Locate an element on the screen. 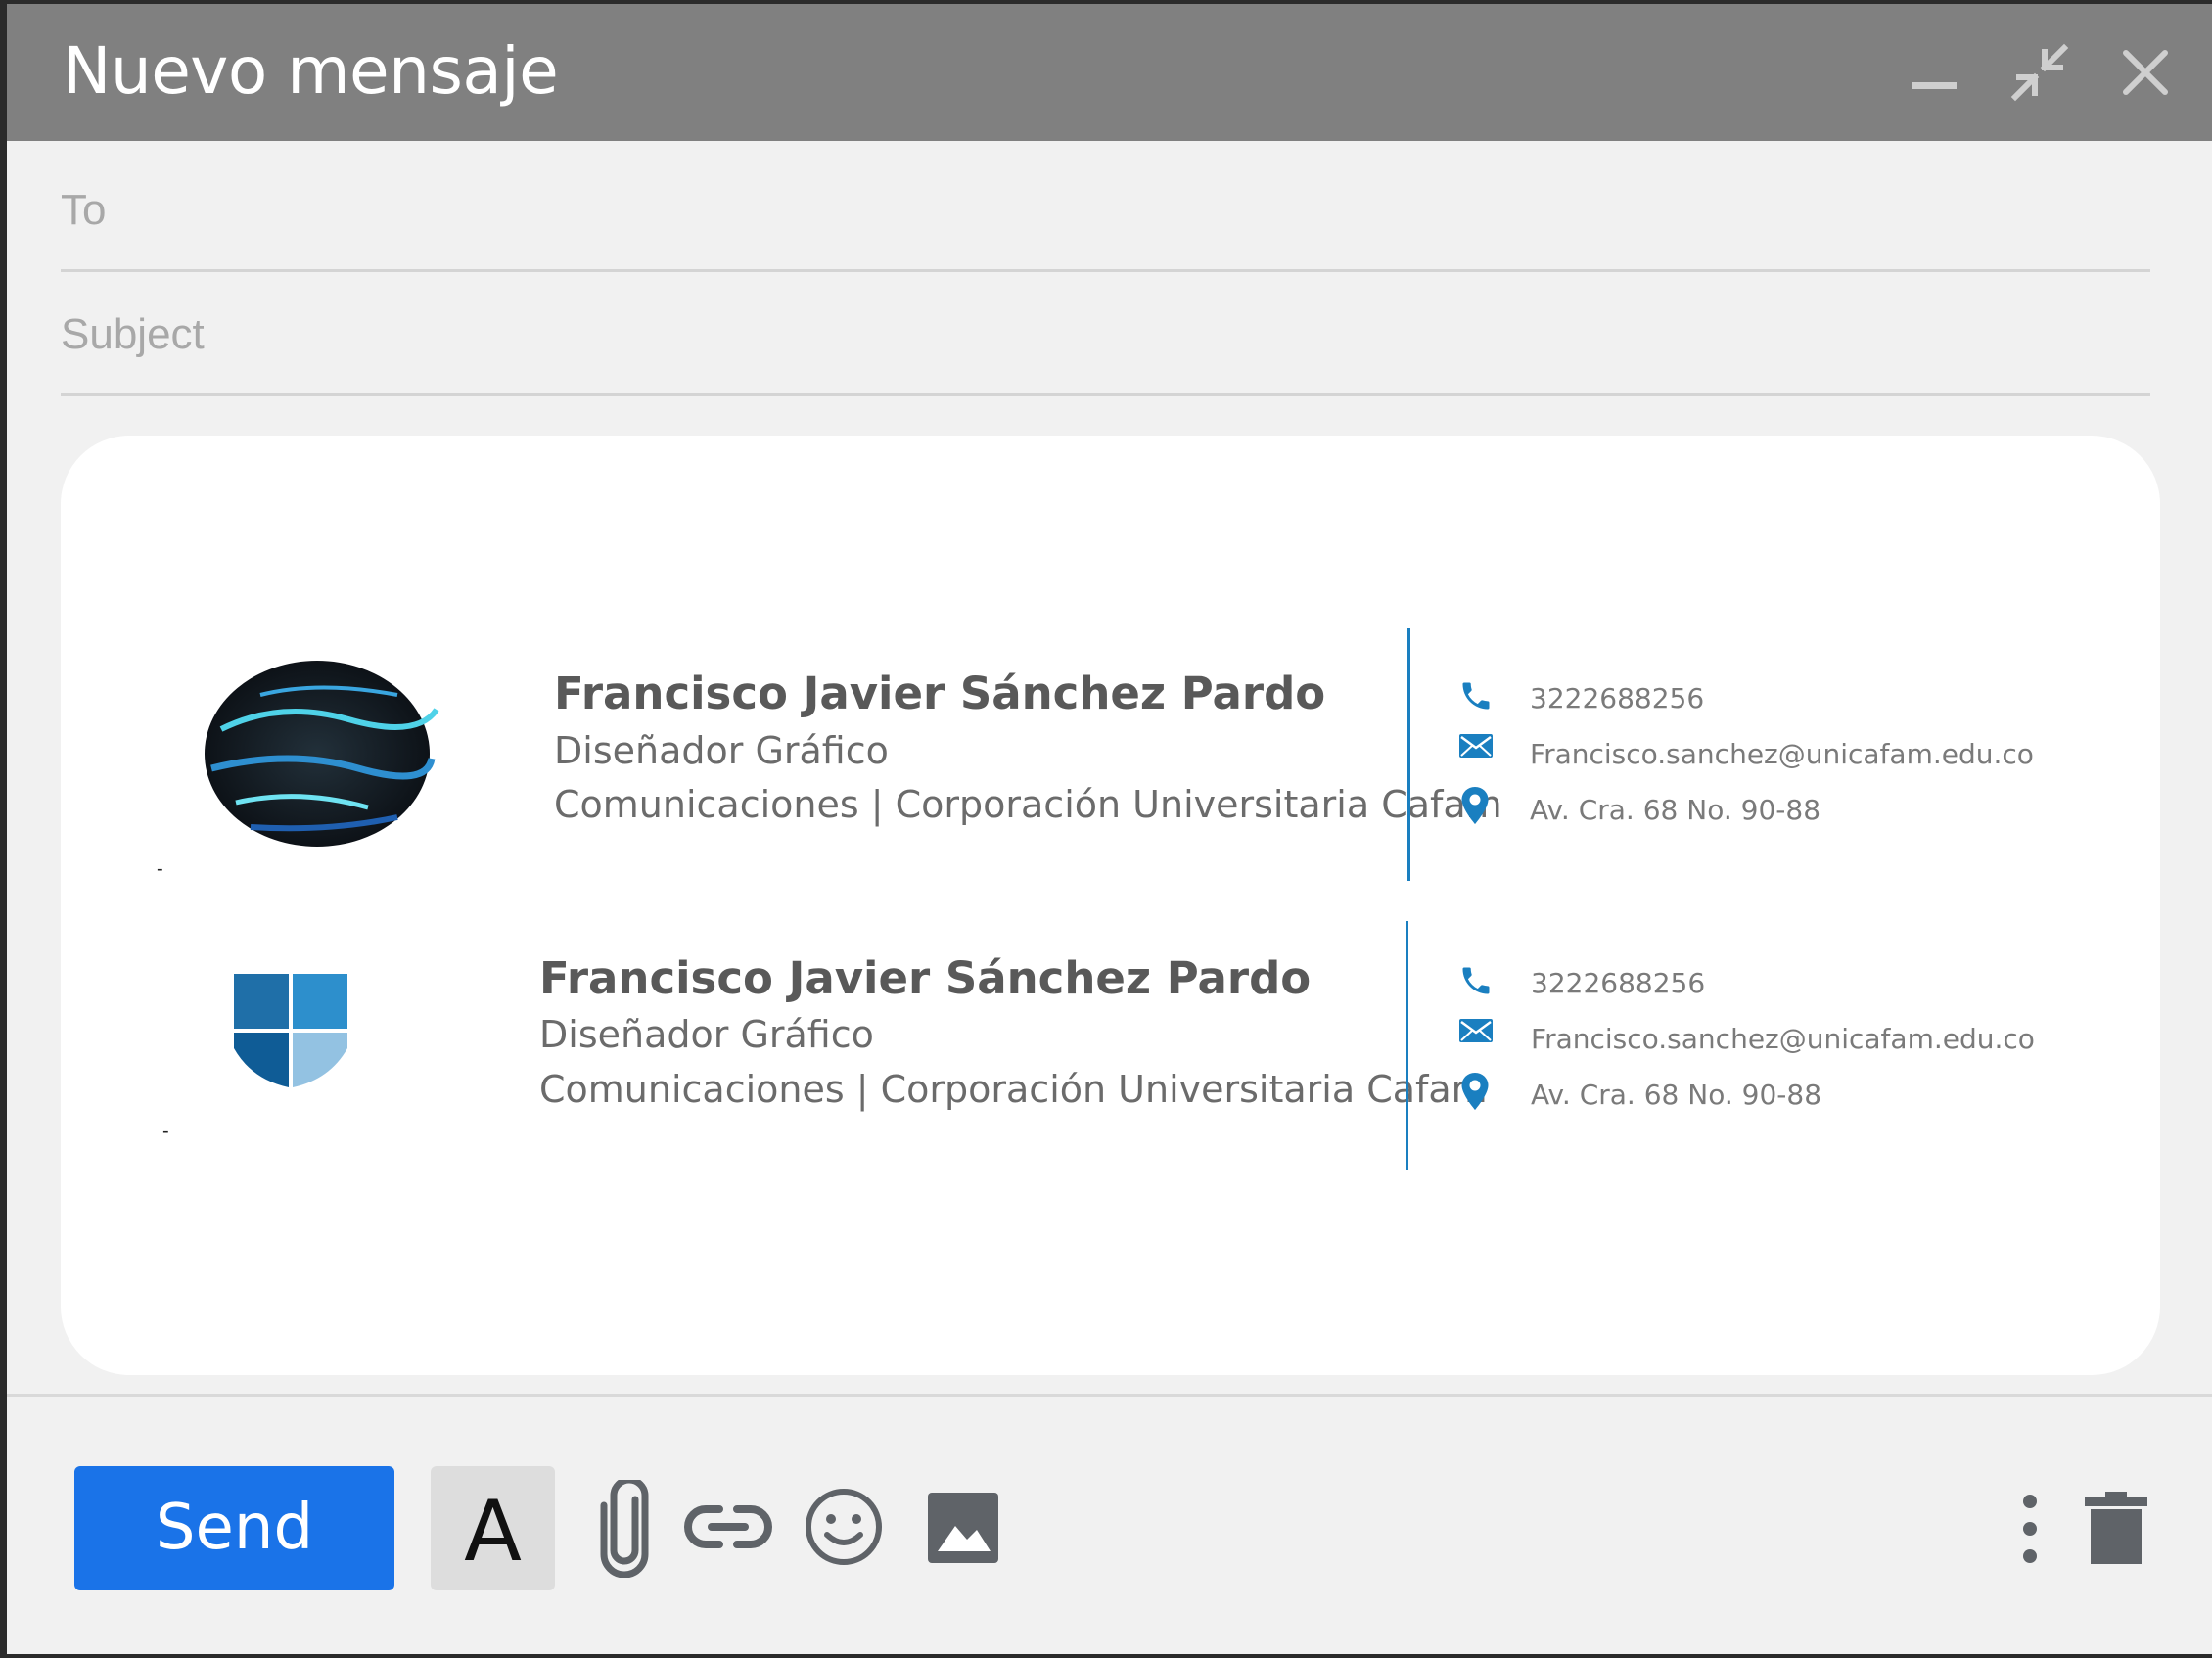  signature-1-phone: 3222688256 is located at coordinates (1617, 698).